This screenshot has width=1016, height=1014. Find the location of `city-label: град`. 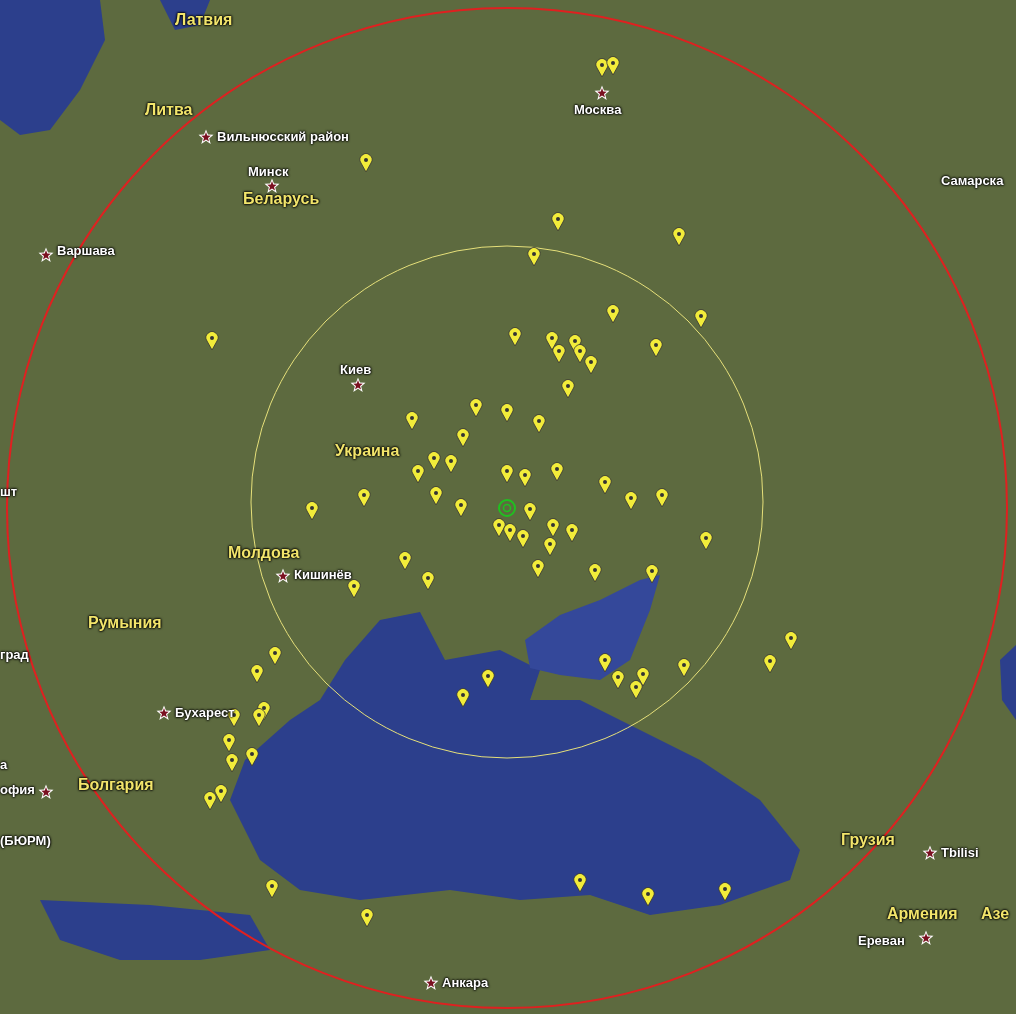

city-label: град is located at coordinates (14, 655).